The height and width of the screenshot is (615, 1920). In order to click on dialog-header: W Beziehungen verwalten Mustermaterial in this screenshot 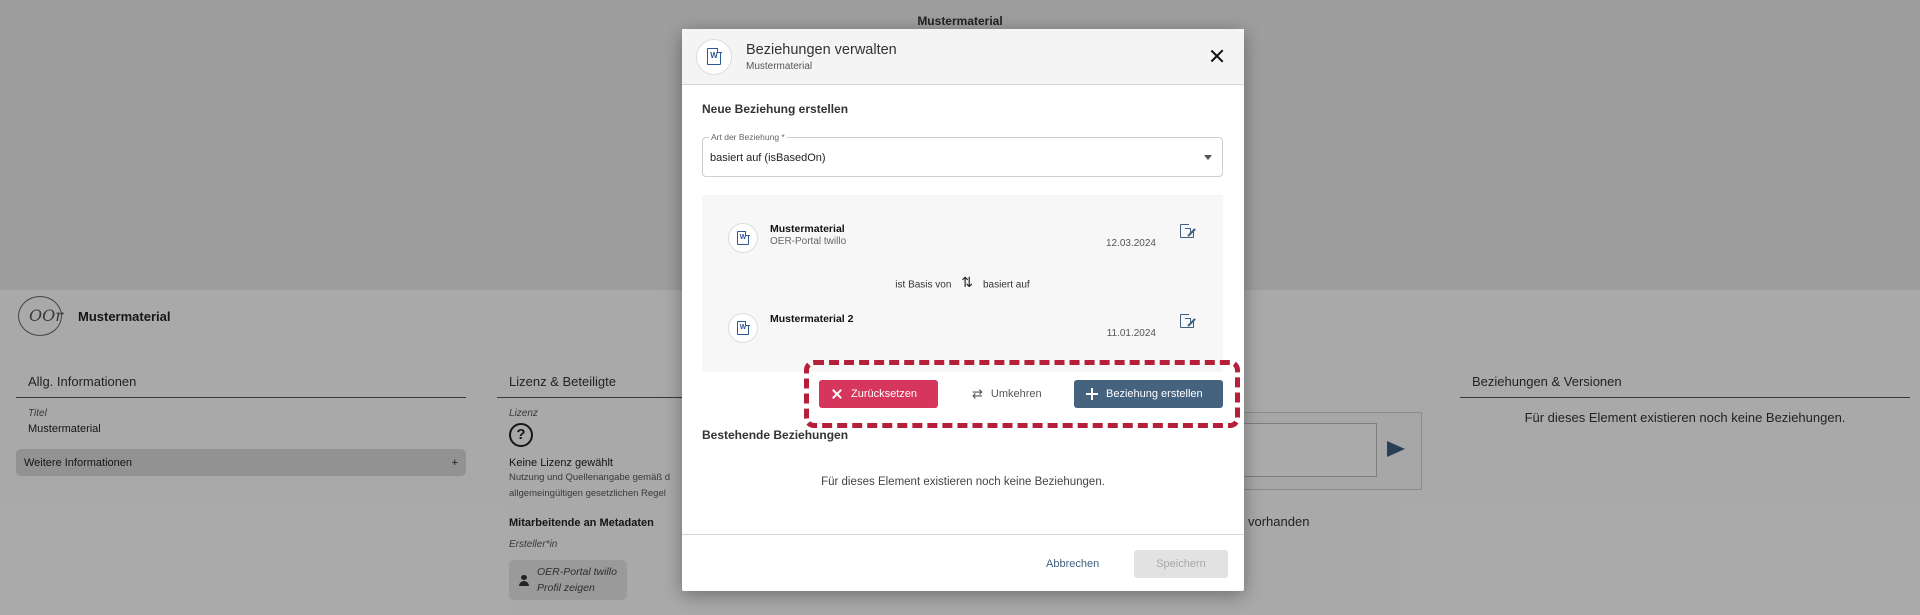, I will do `click(963, 57)`.